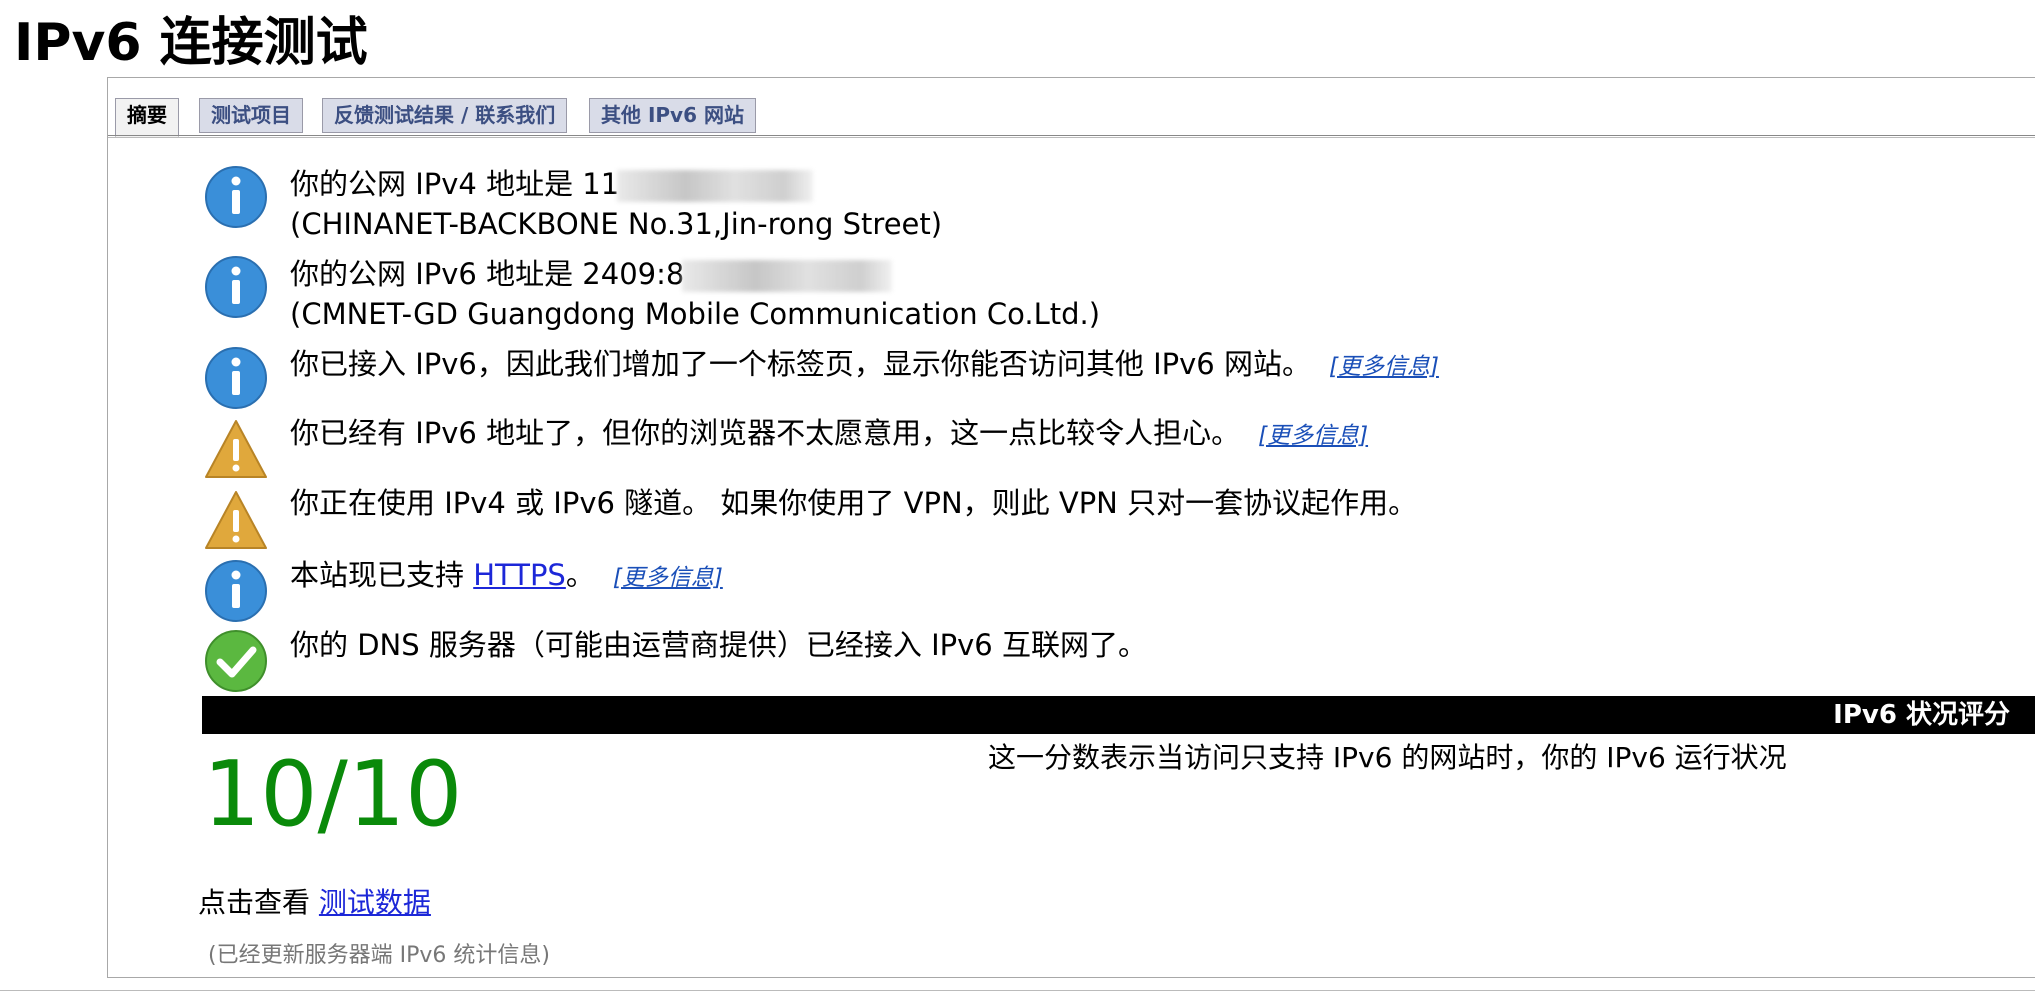  I want to click on message-text: 你已经有 IPv6 地址了，但你的浏览器不太愿意用，这一点比较令人担心。, so click(765, 433).